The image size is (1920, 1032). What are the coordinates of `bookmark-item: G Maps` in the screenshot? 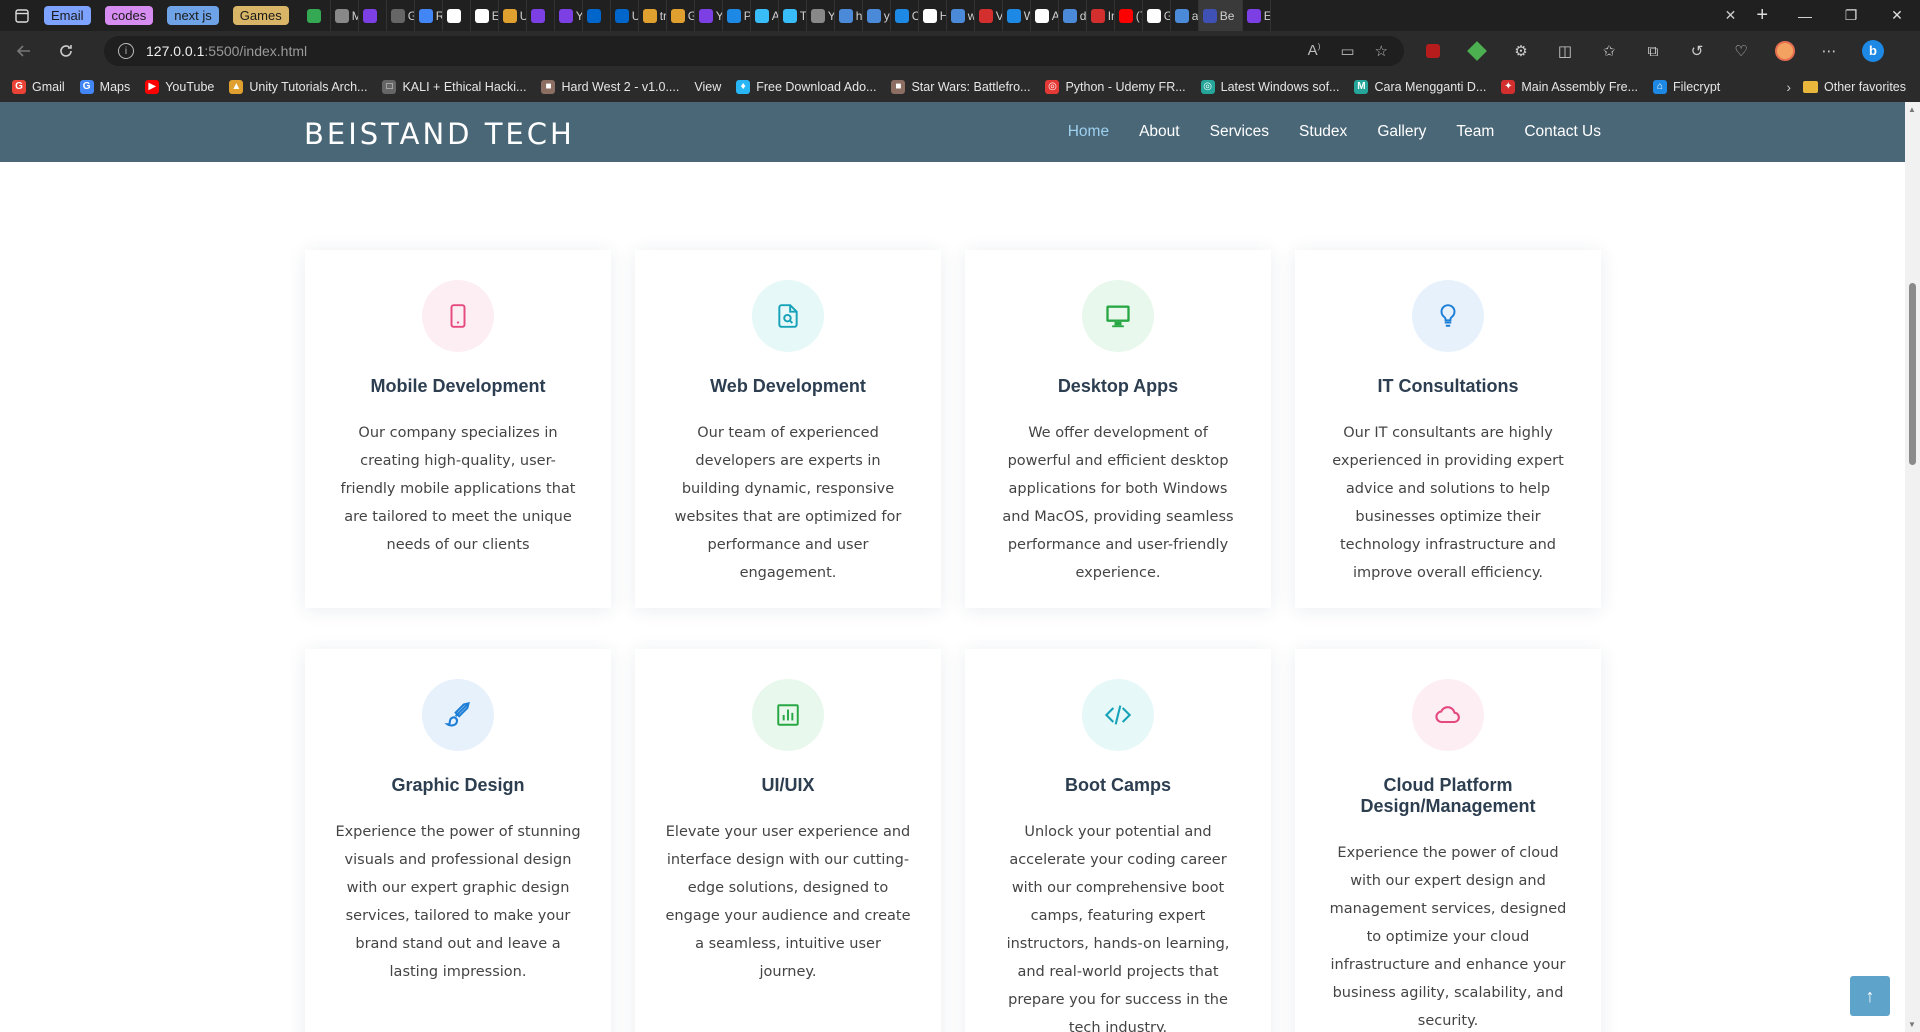 It's located at (104, 86).